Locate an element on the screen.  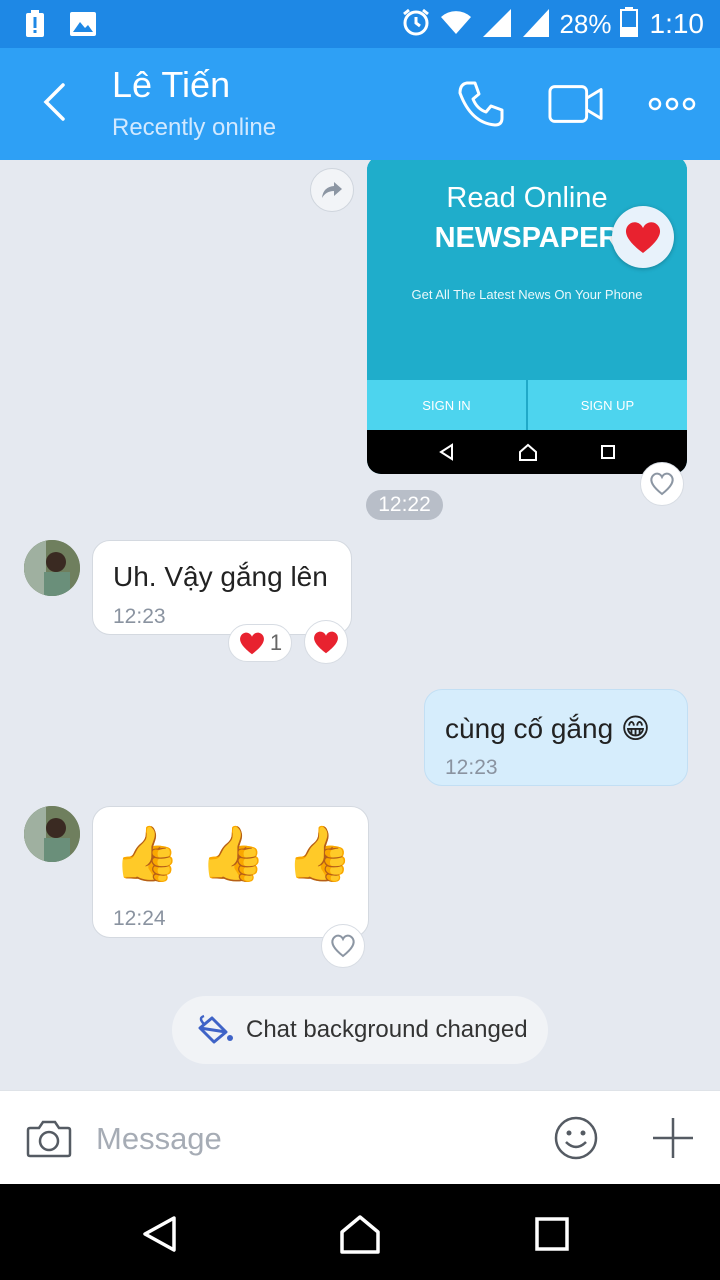
battery-percent: 28% is located at coordinates (585, 23).